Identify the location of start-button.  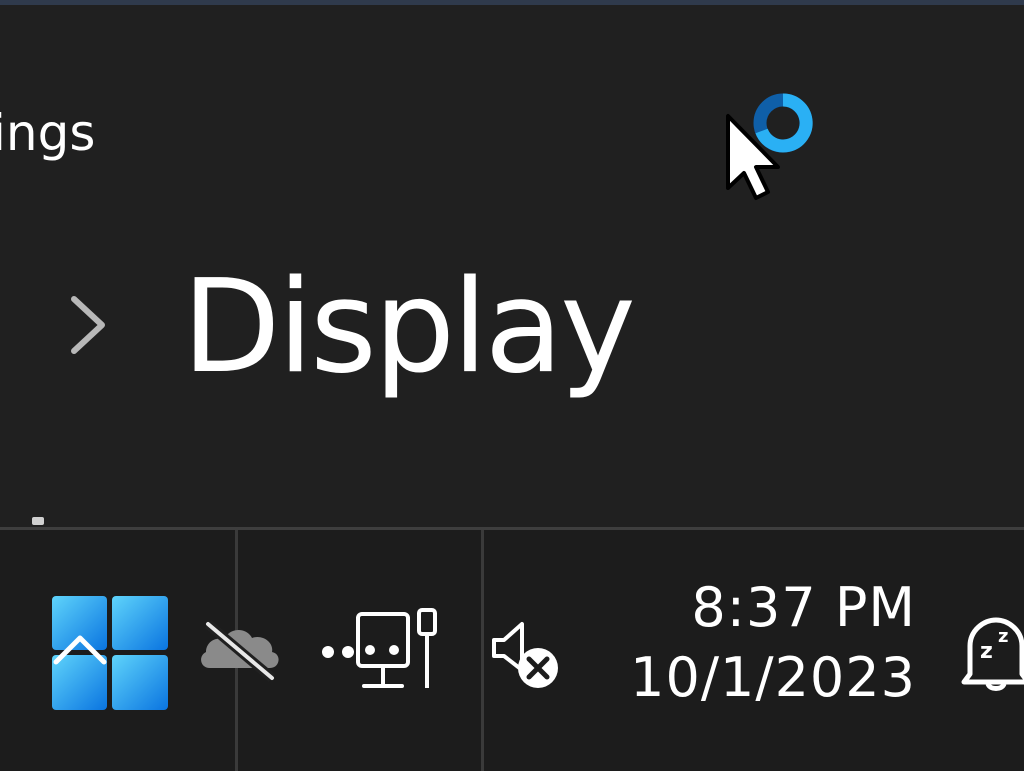
(110, 653).